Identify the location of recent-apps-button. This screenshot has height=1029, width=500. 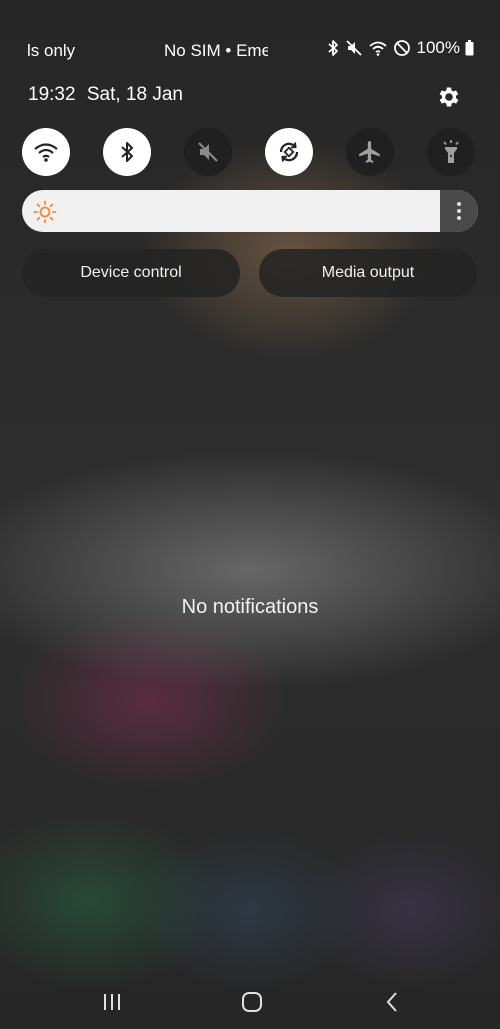
(112, 1002).